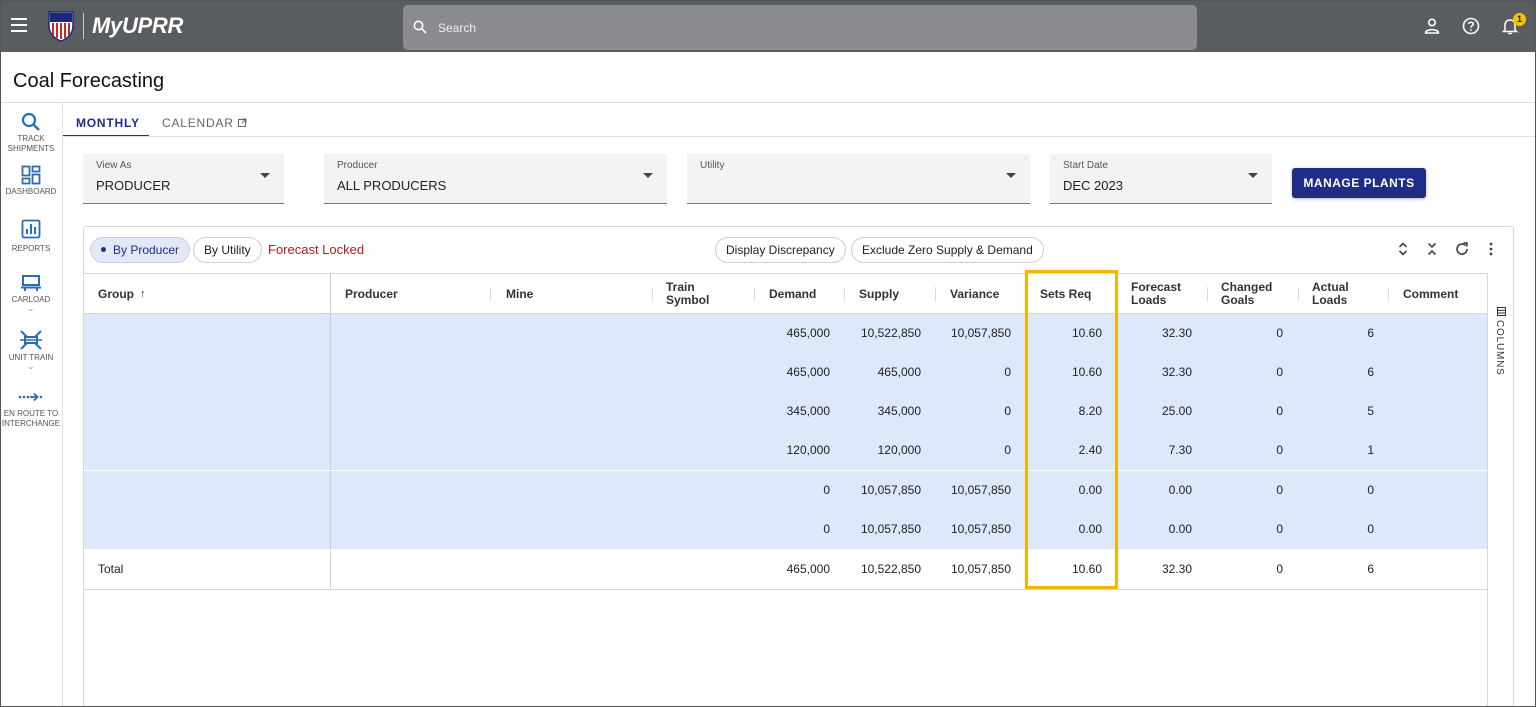 Image resolution: width=1536 pixels, height=707 pixels. Describe the element at coordinates (899, 450) in the screenshot. I see `cell-supply: 120,000` at that location.